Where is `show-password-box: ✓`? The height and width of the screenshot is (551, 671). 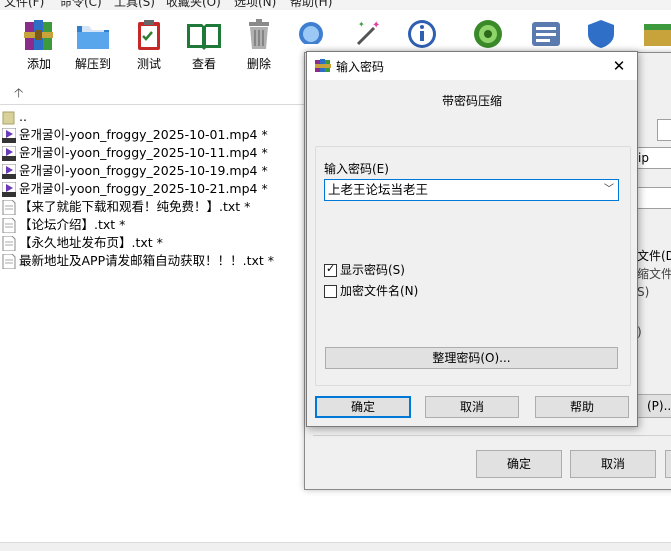
show-password-box: ✓ is located at coordinates (330, 269).